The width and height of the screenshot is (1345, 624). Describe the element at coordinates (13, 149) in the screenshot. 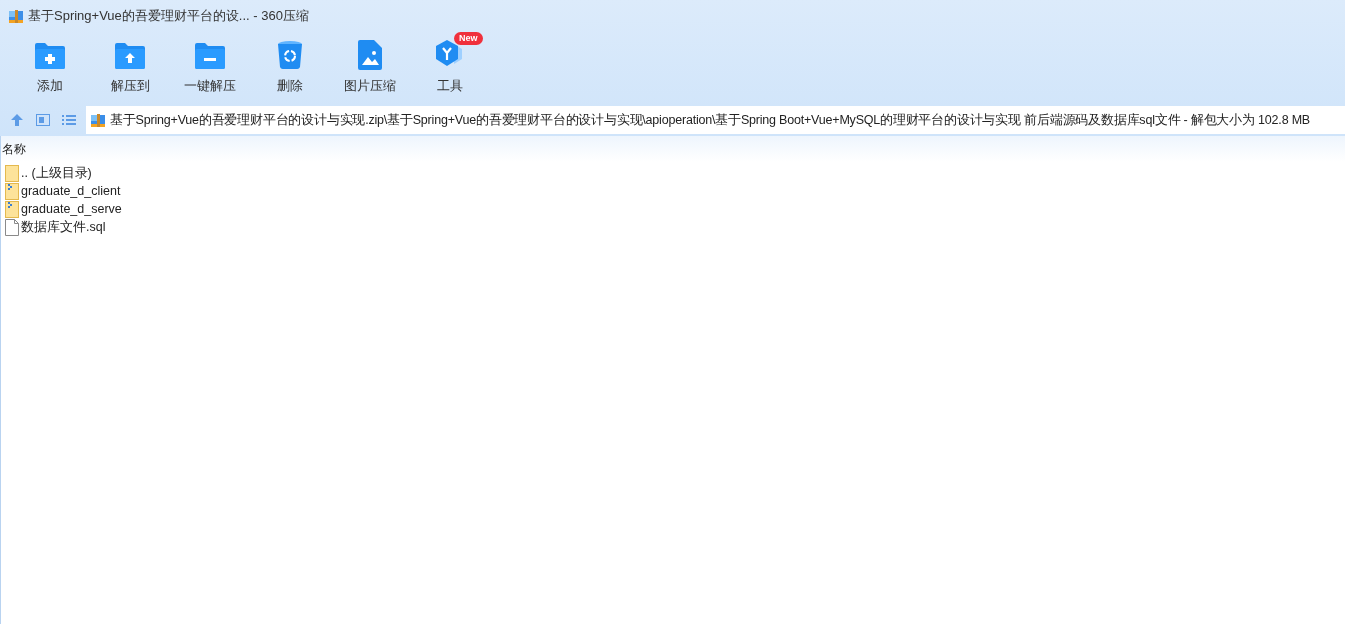

I see `column-header: 名称` at that location.